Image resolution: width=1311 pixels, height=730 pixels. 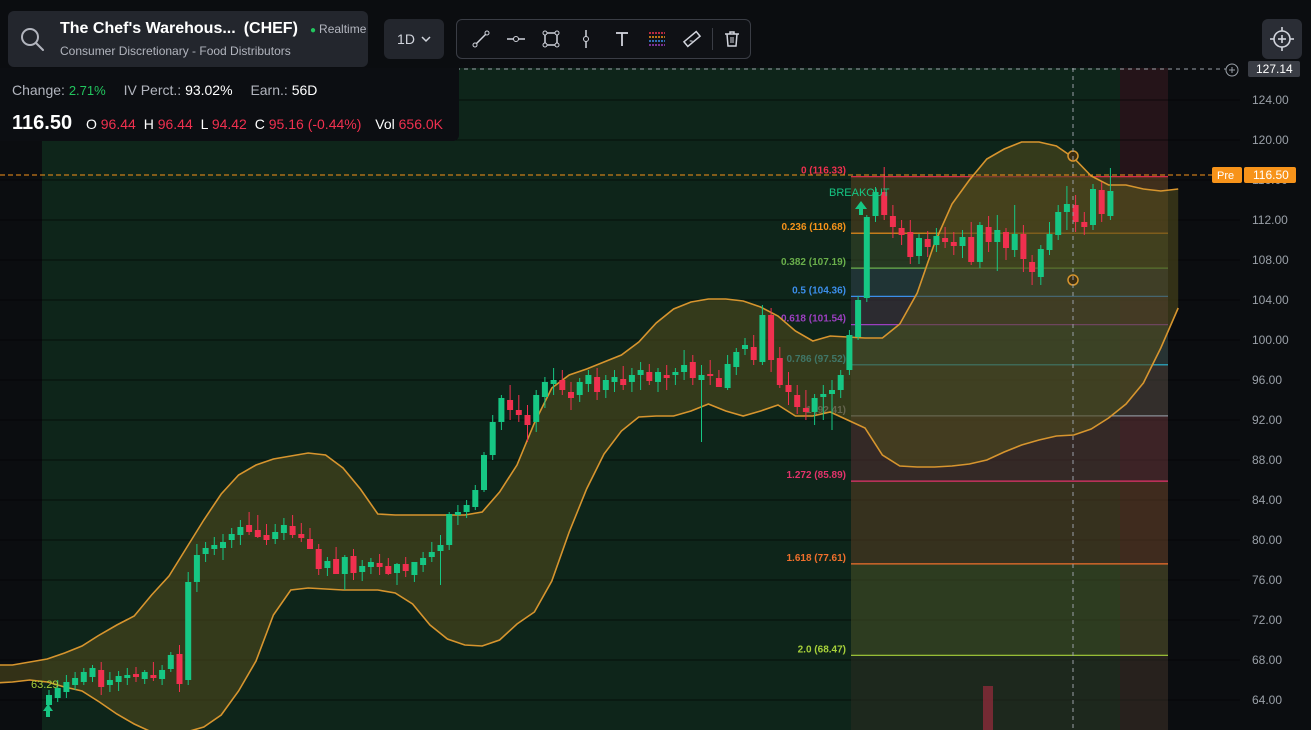 I want to click on close-label: C, so click(x=259, y=124).